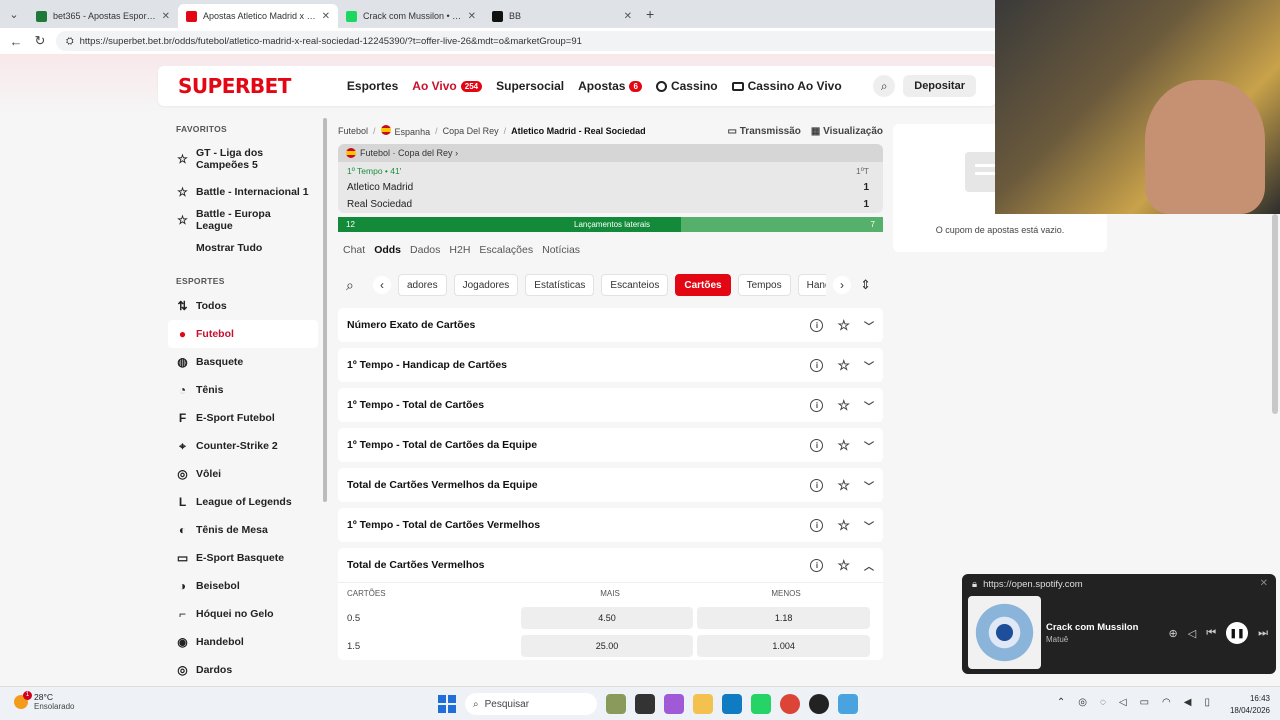 Image resolution: width=1280 pixels, height=720 pixels. What do you see at coordinates (243, 362) in the screenshot?
I see `sport-item: ◍ Basquete` at bounding box center [243, 362].